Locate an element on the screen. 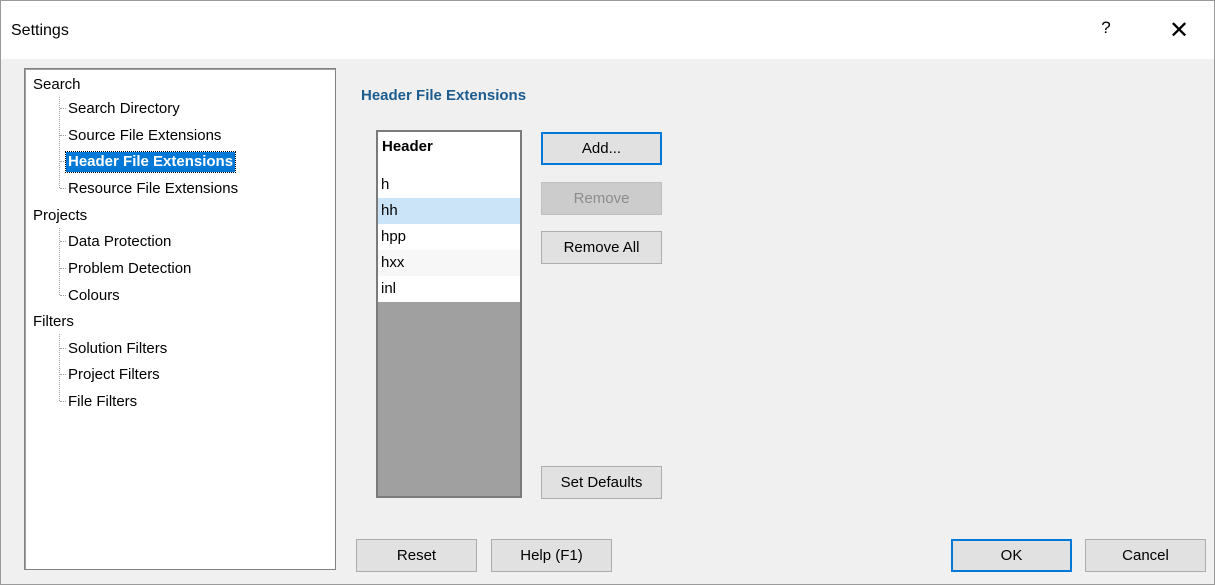 The image size is (1215, 585). tree-item-project-filters: Project Filters is located at coordinates (114, 375).